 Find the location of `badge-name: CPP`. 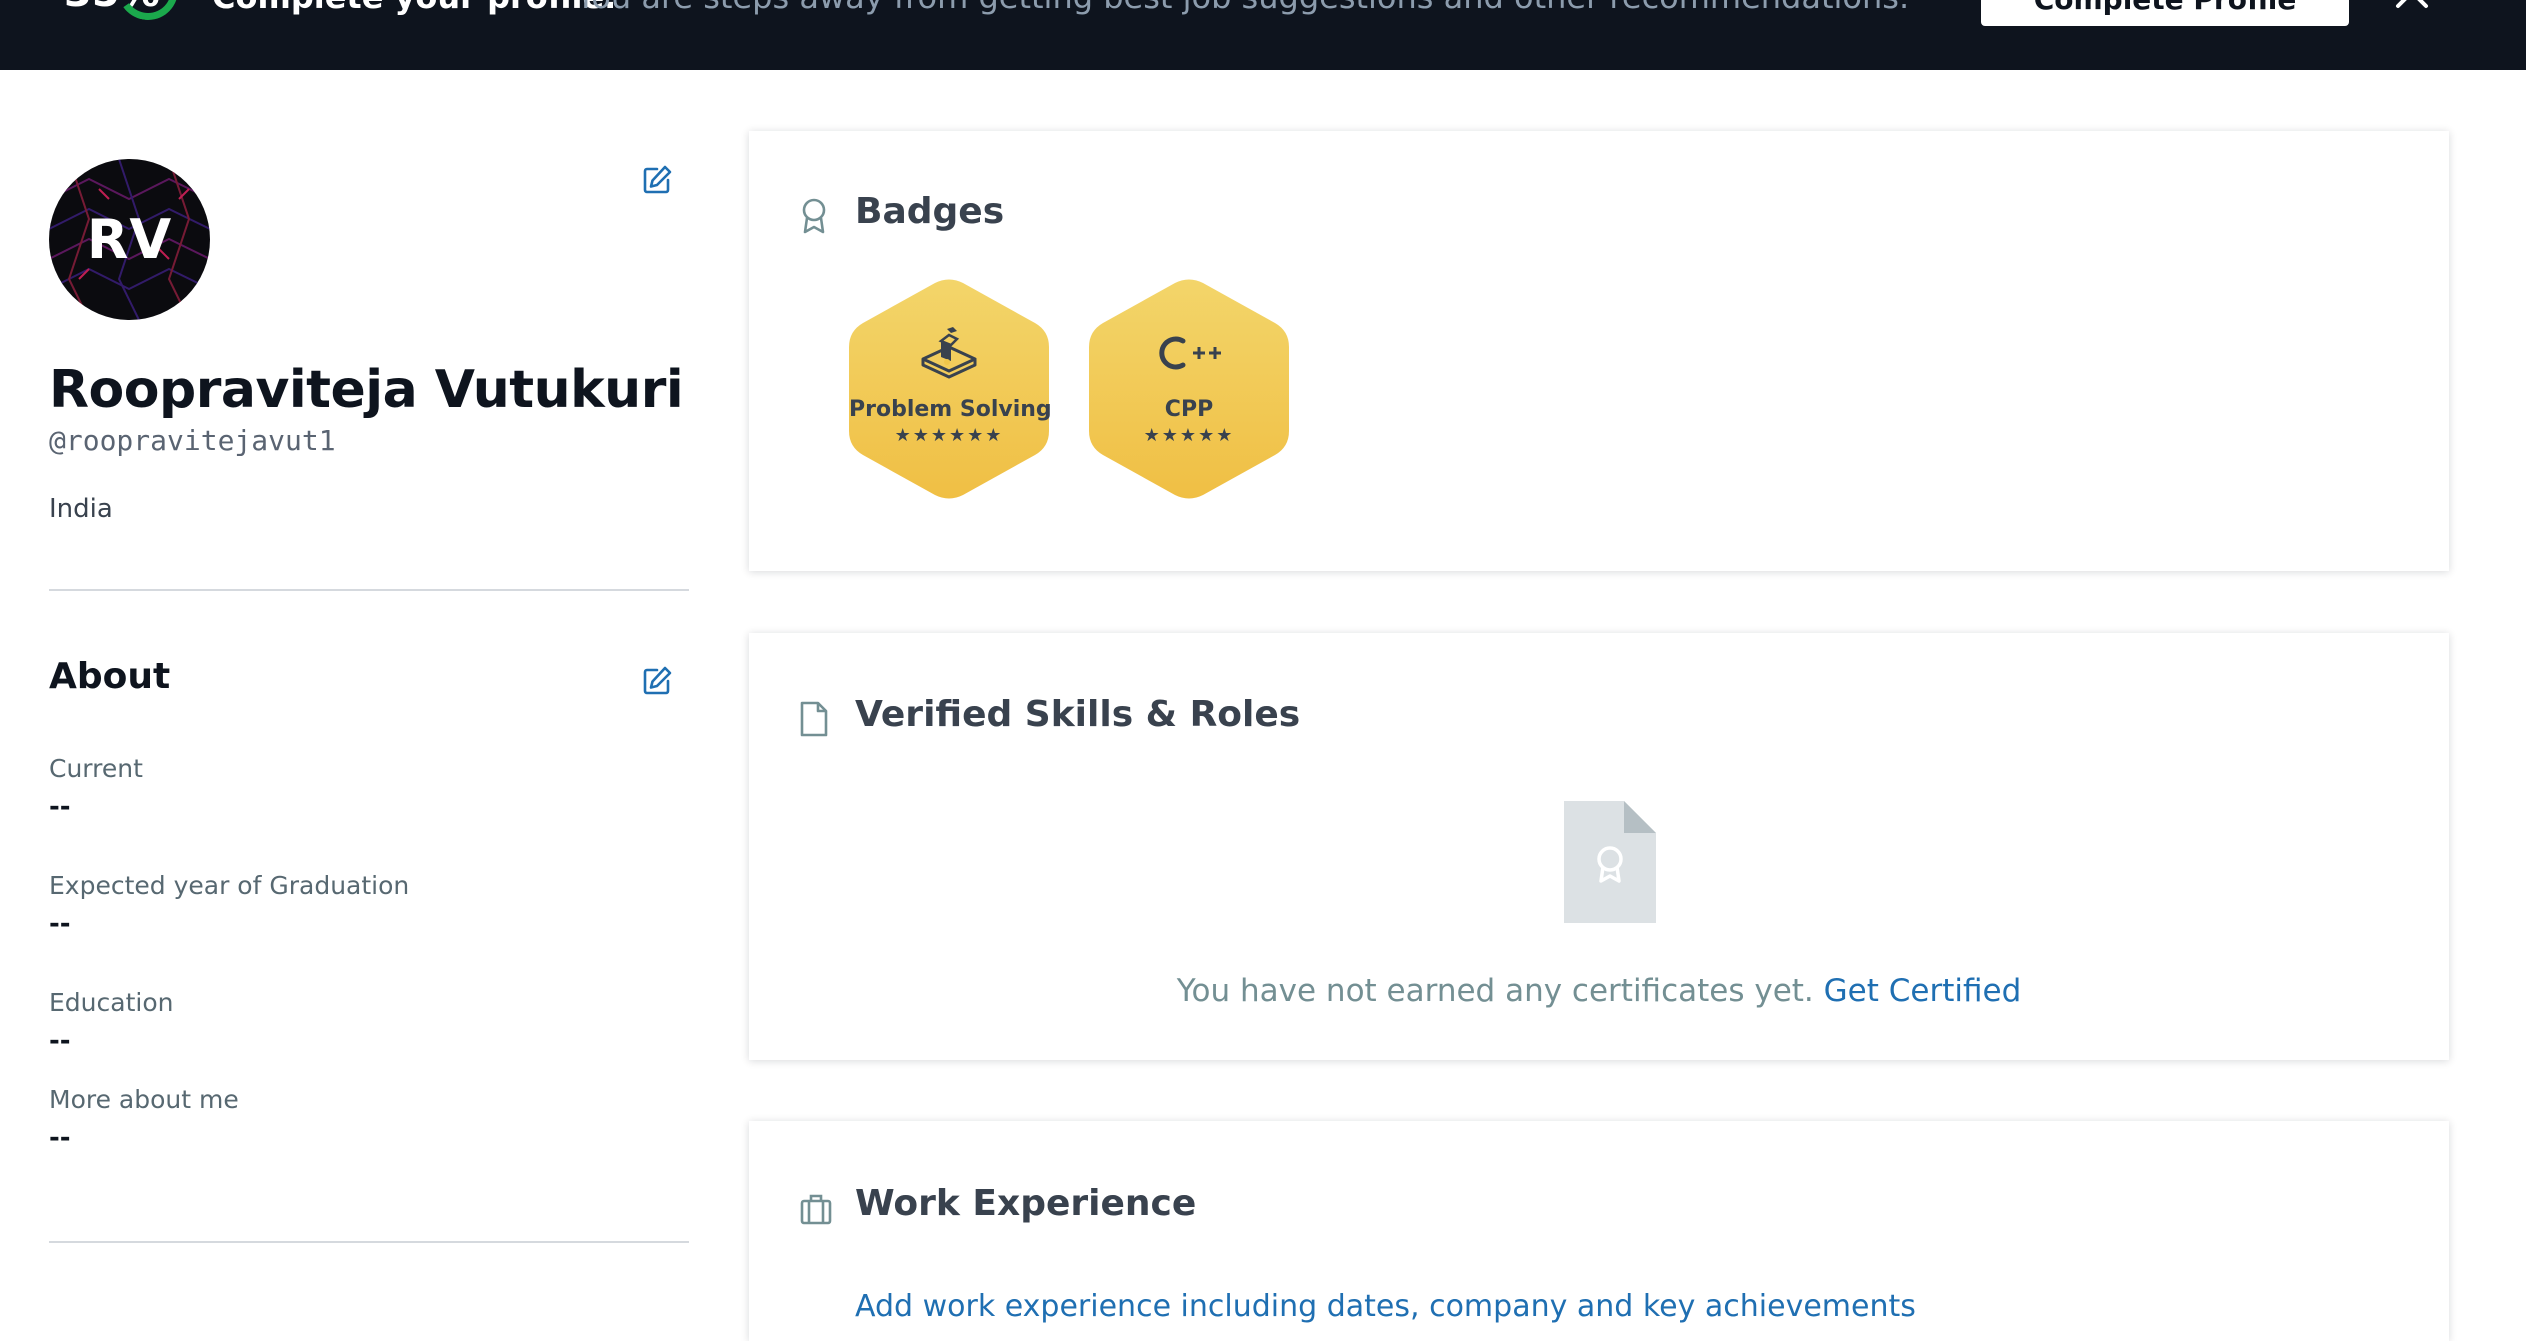

badge-name: CPP is located at coordinates (1189, 409).